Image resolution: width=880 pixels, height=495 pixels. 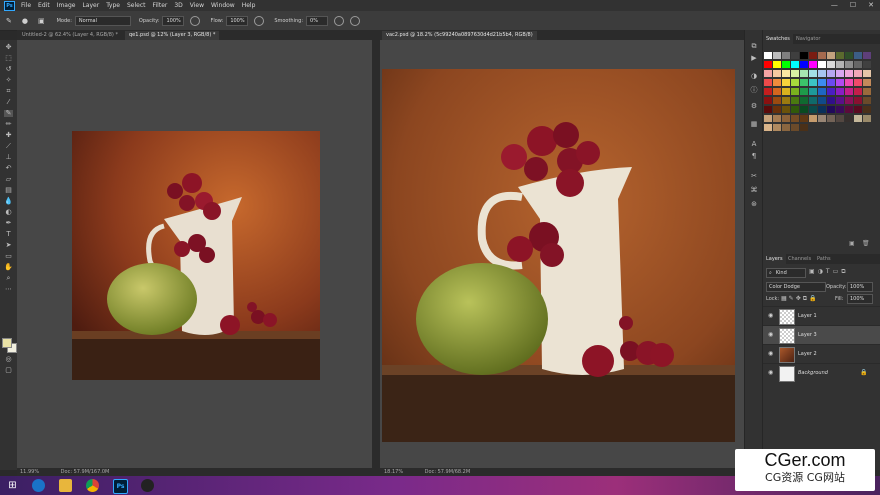 I want to click on lasso-tool-icon: ↺, so click(x=8, y=69).